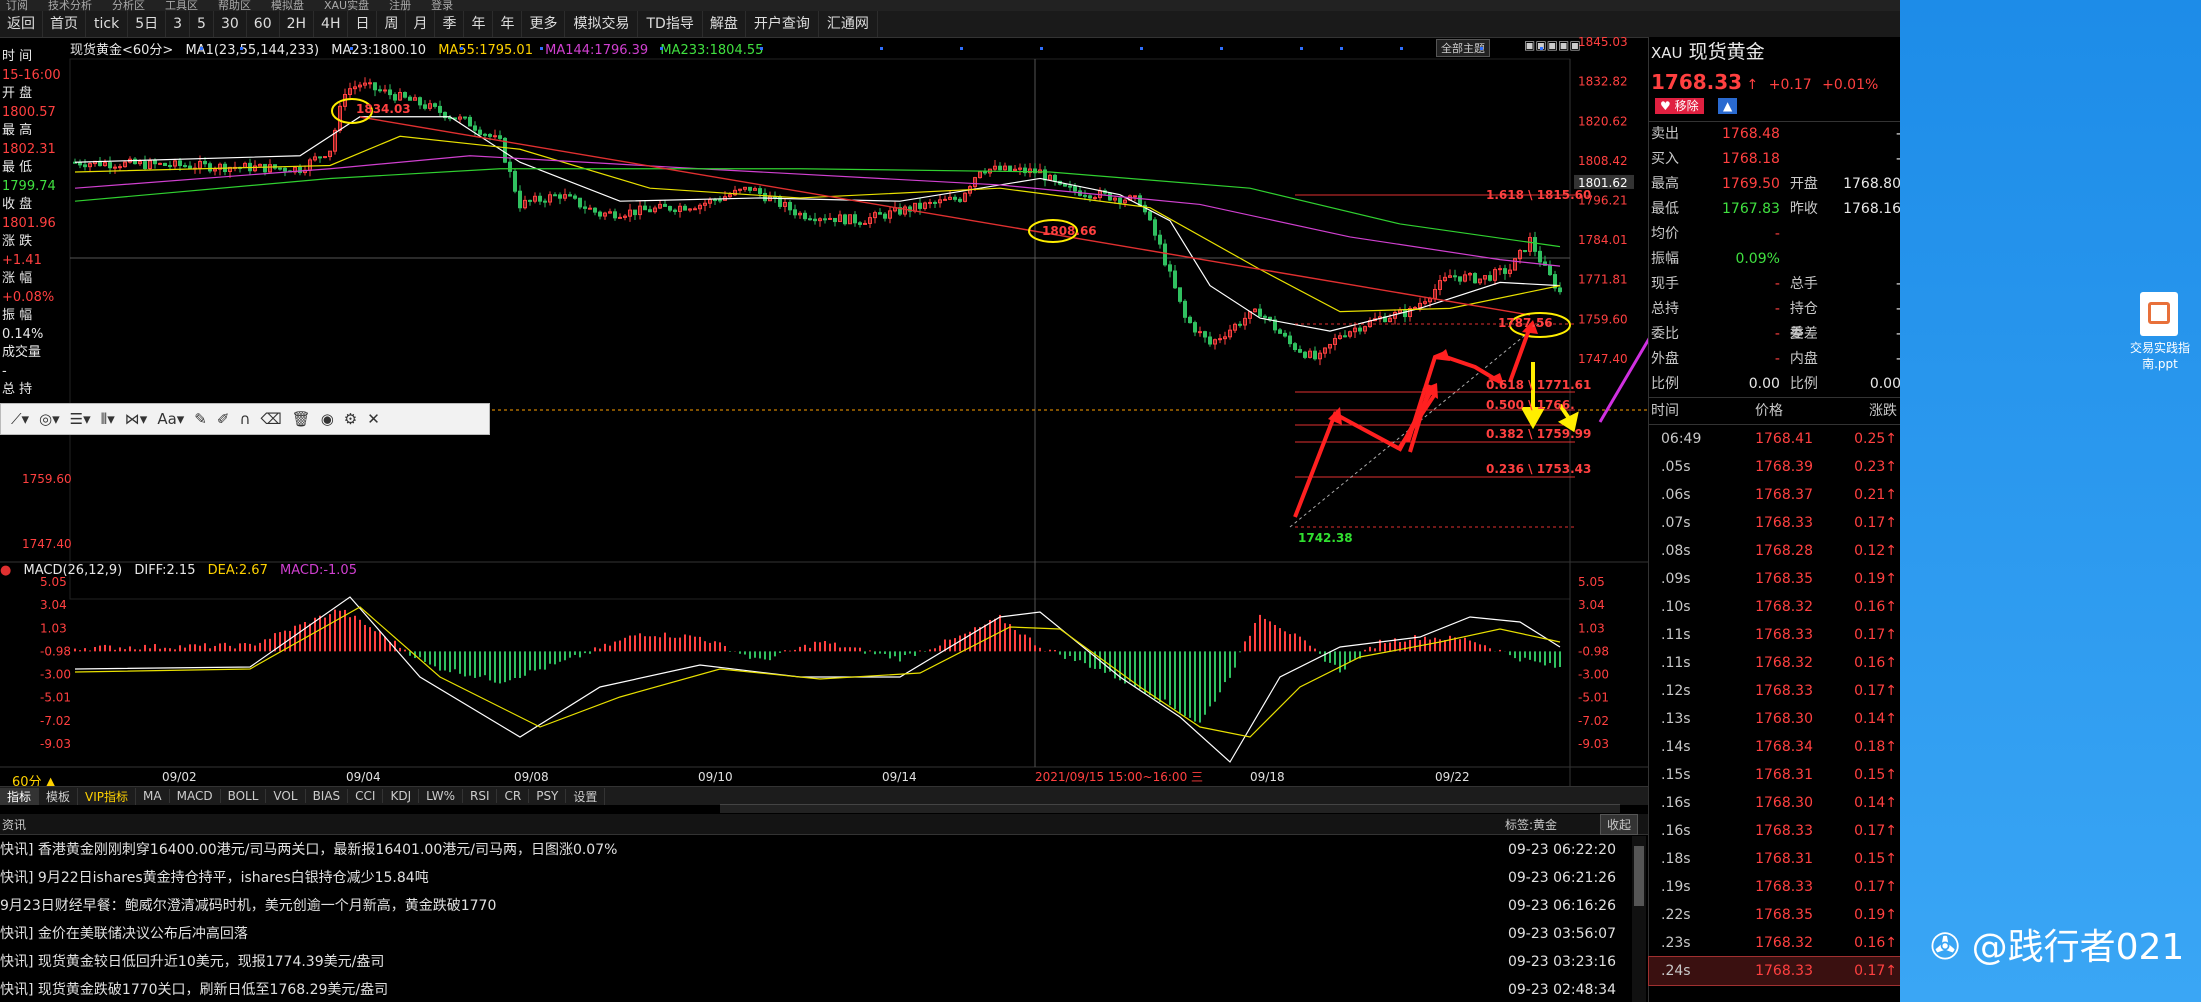  I want to click on toolbar-button: 4H, so click(331, 24).